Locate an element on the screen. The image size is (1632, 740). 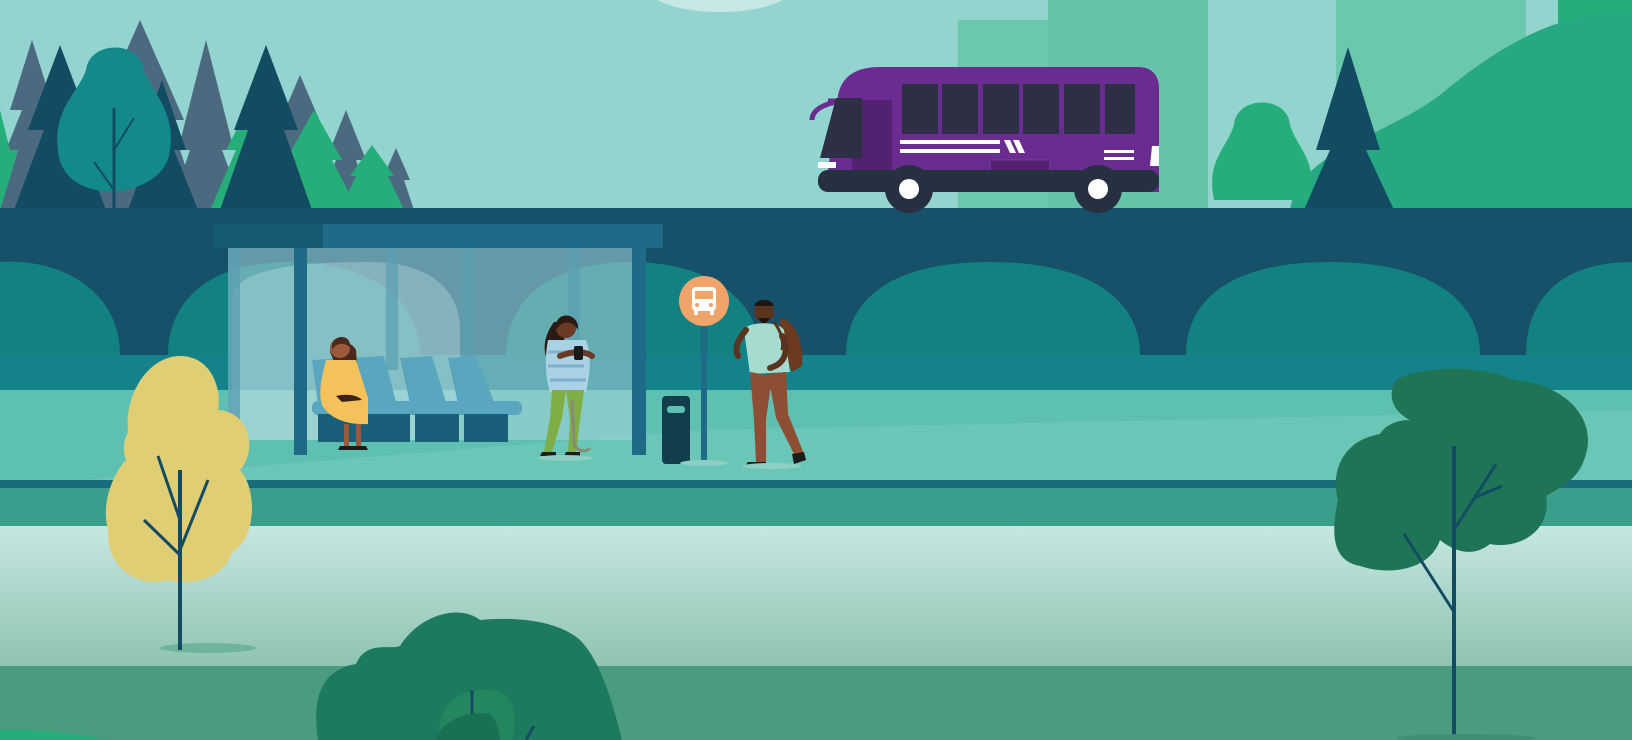
bus-icon is located at coordinates (704, 301).